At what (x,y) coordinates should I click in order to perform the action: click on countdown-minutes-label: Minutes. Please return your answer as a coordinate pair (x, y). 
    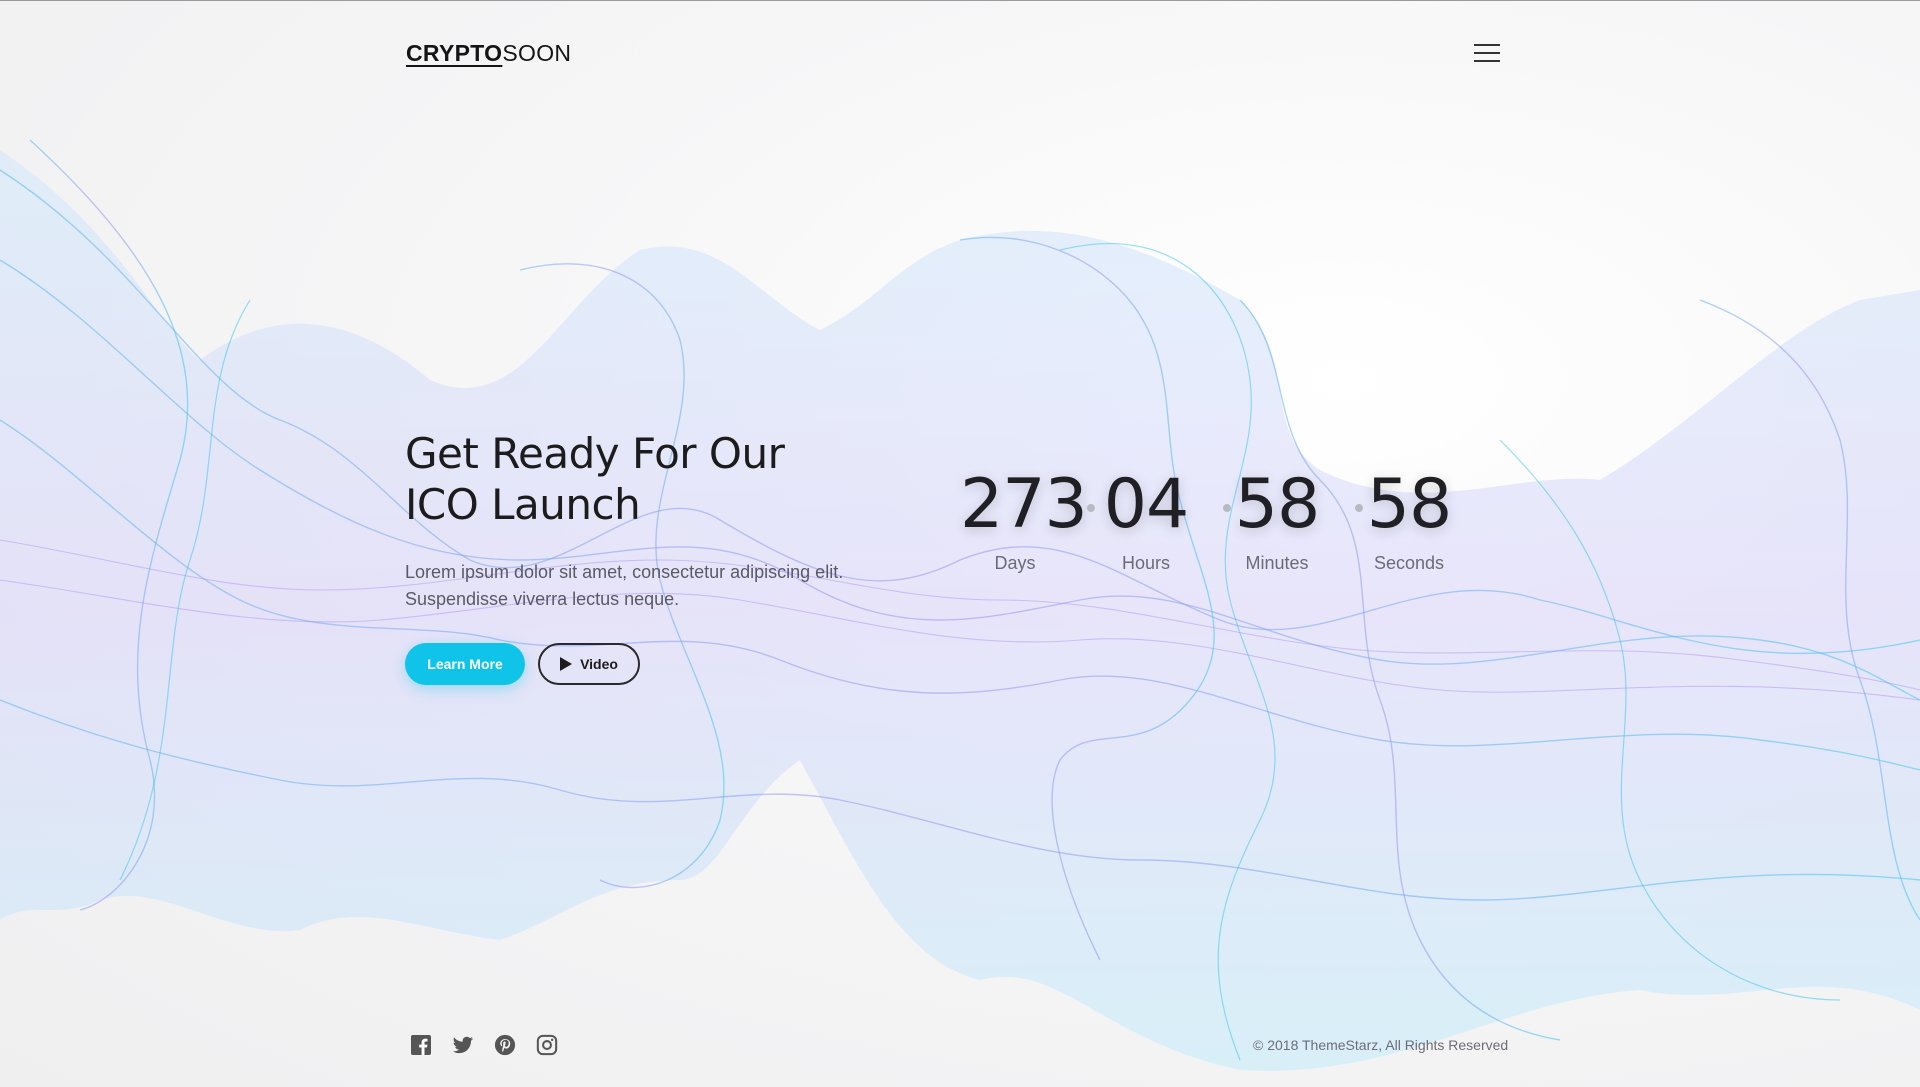
    Looking at the image, I should click on (1277, 563).